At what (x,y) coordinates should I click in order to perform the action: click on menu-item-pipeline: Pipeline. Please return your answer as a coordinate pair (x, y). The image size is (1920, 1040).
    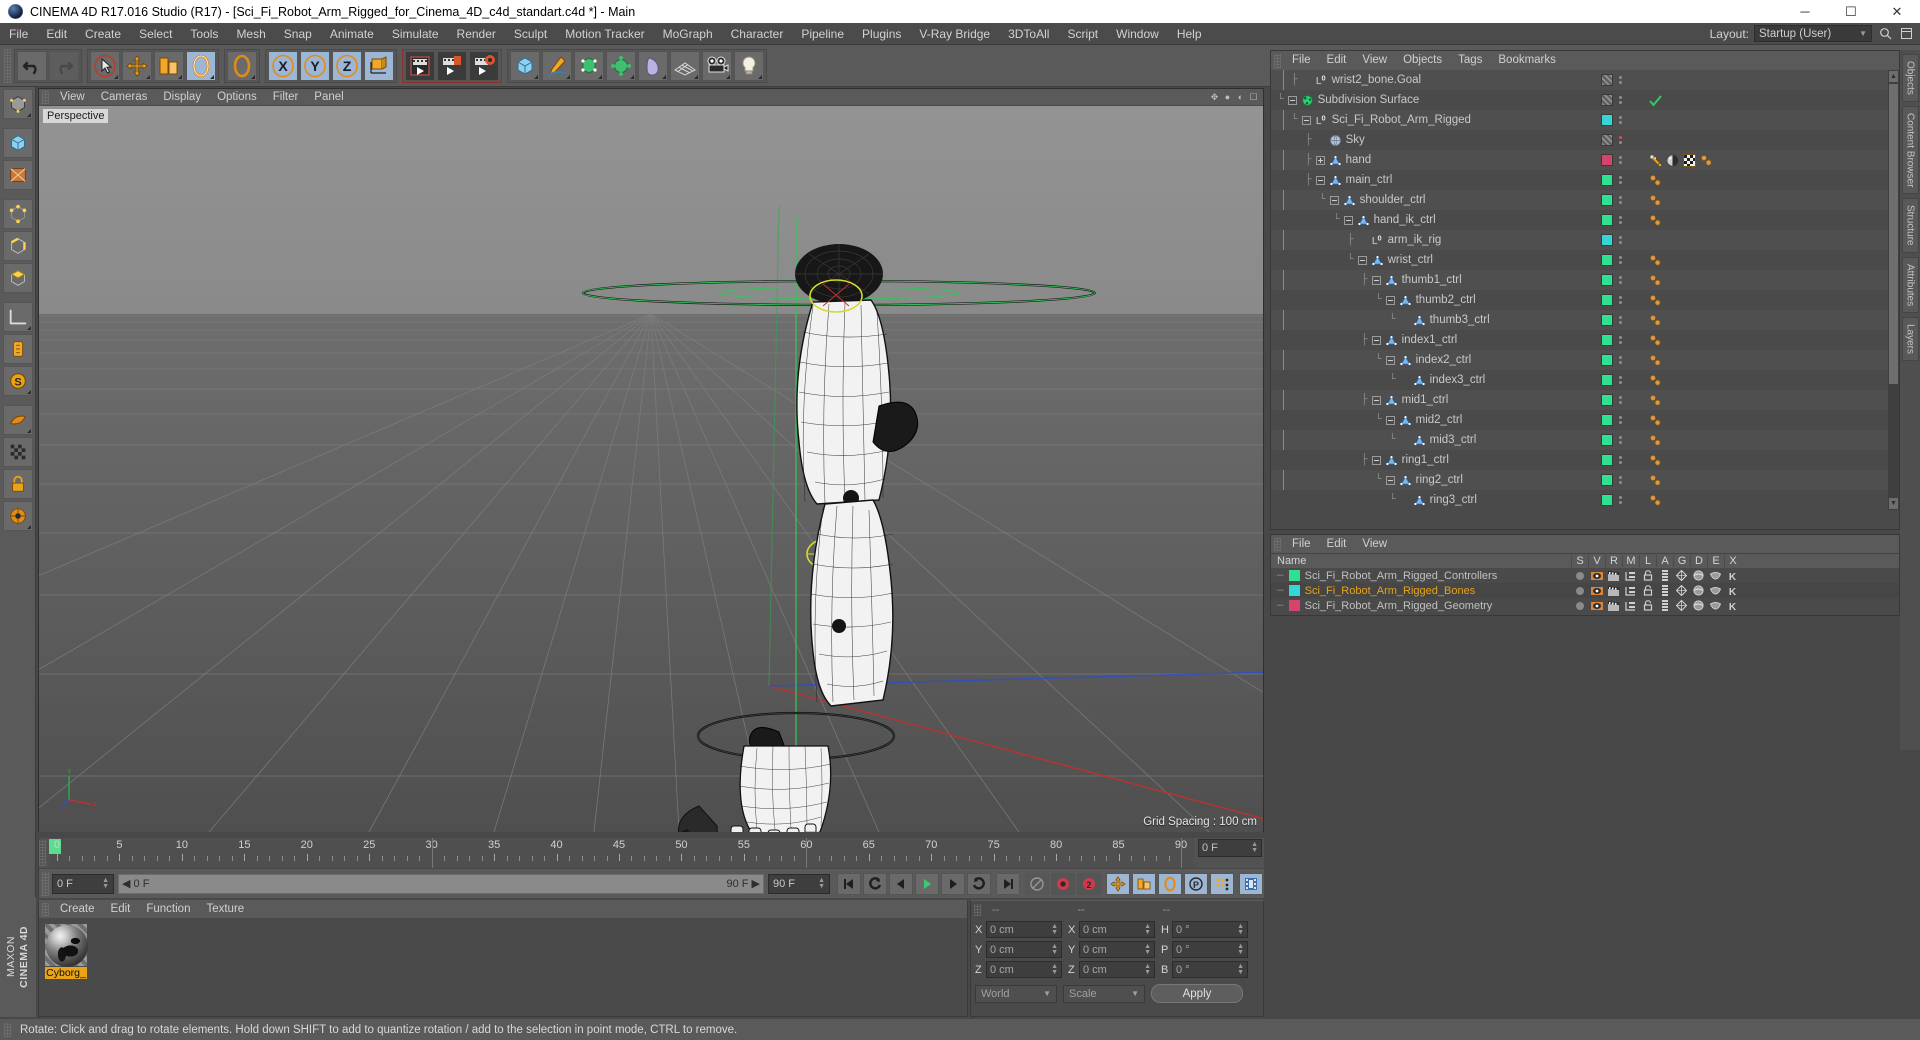
    Looking at the image, I should click on (822, 34).